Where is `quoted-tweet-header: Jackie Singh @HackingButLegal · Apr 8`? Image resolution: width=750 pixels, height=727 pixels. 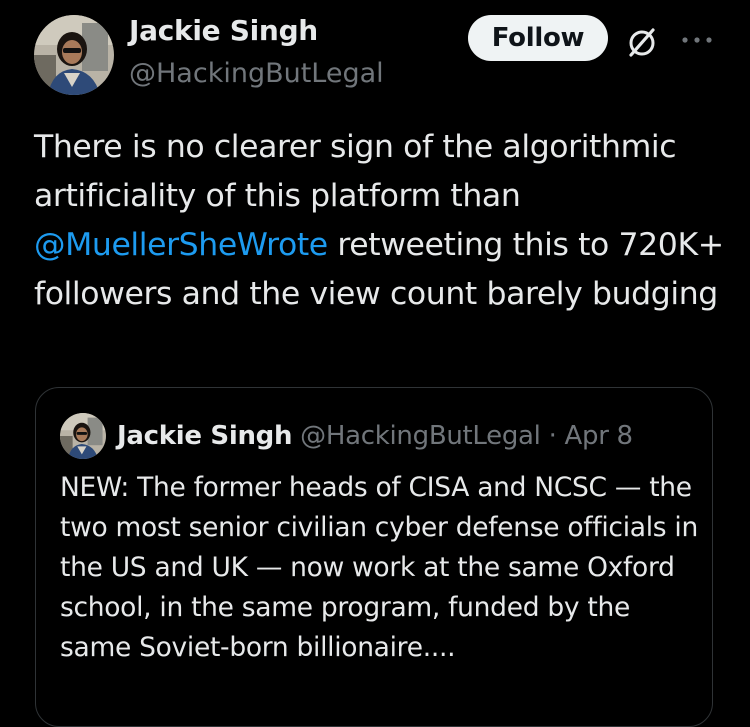 quoted-tweet-header: Jackie Singh @HackingButLegal · Apr 8 is located at coordinates (375, 436).